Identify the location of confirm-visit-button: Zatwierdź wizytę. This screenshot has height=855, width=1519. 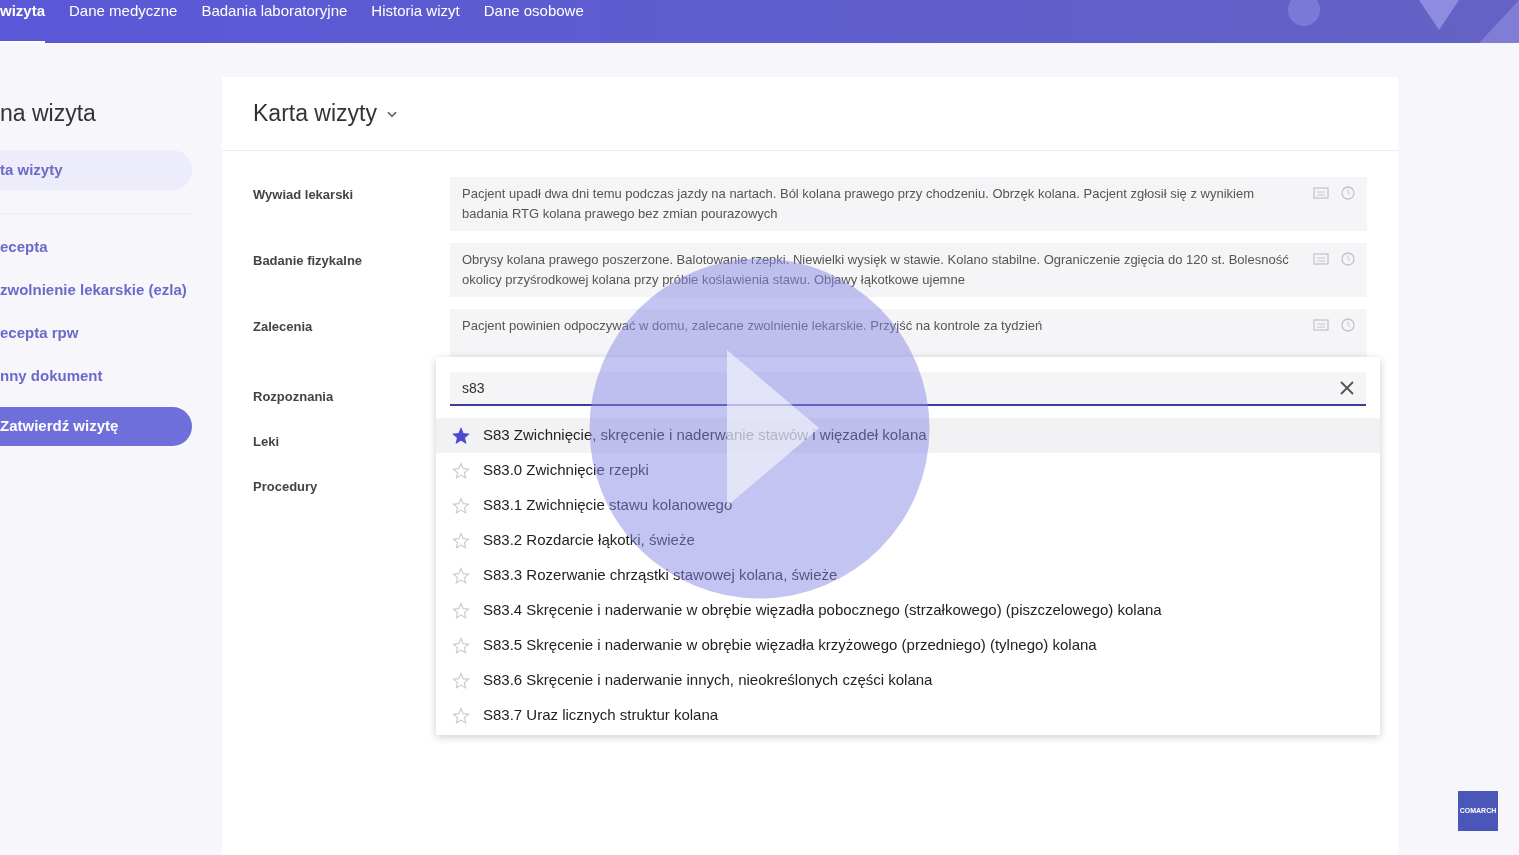
(96, 426).